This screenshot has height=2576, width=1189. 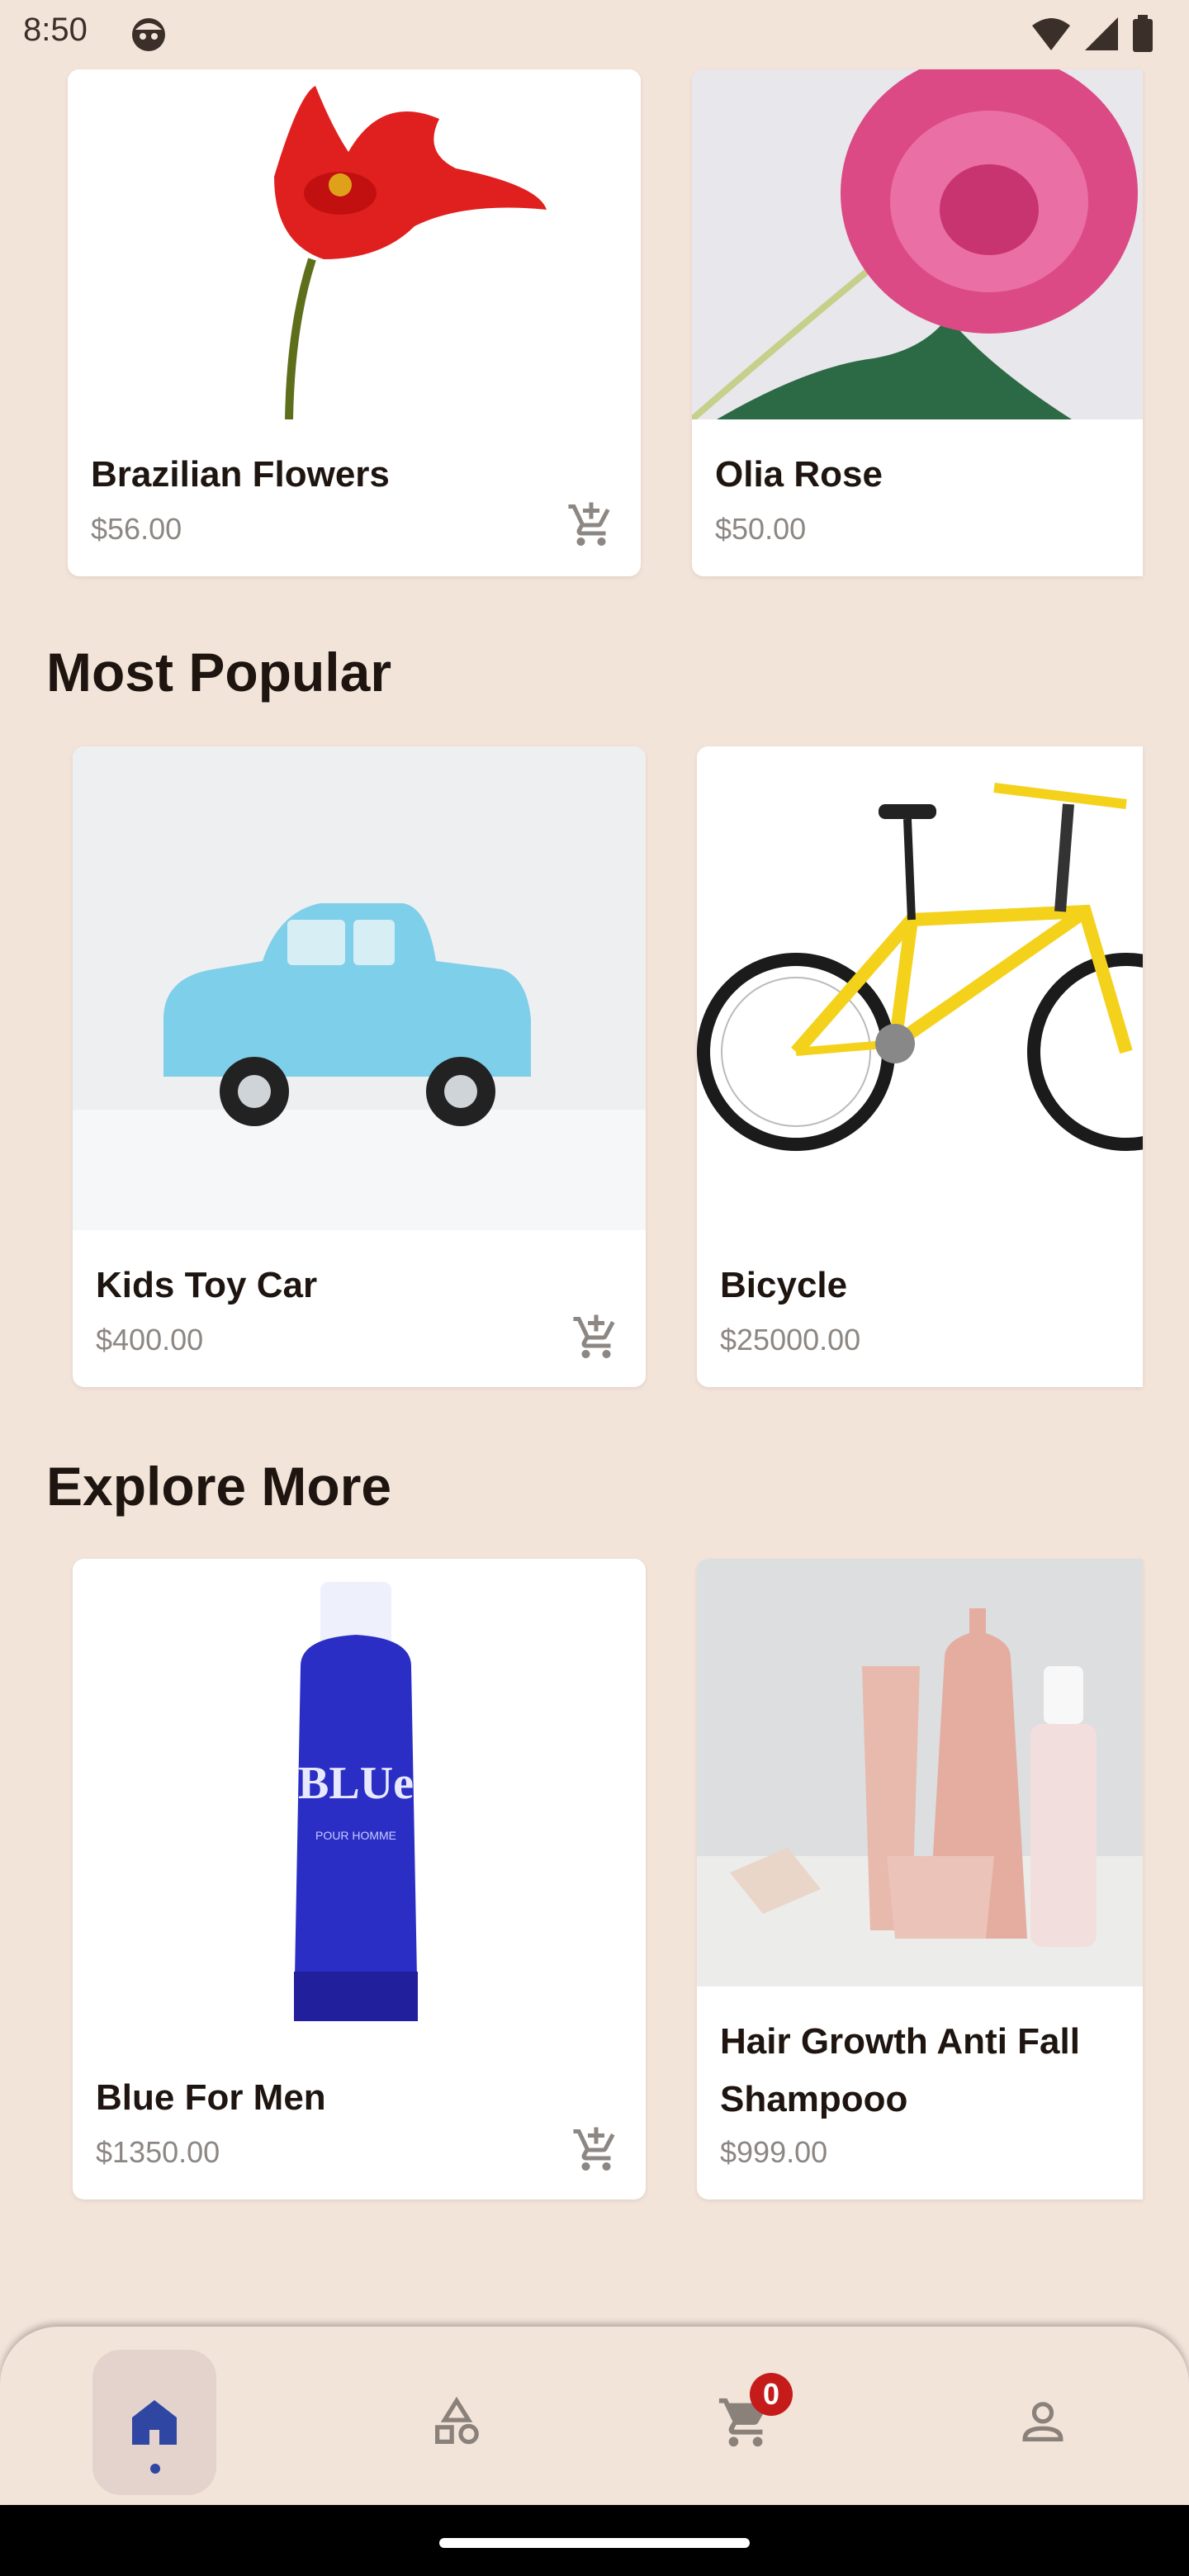 What do you see at coordinates (771, 2394) in the screenshot?
I see `cart-count-badge: 0` at bounding box center [771, 2394].